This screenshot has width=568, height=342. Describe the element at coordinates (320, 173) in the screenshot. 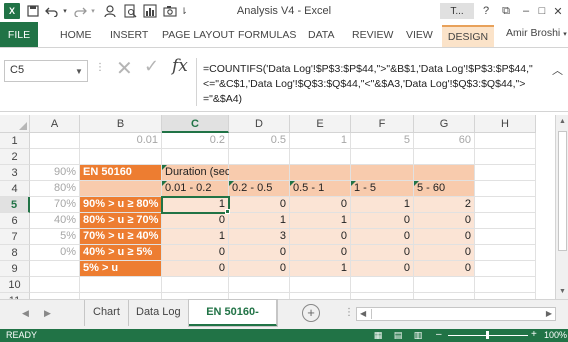

I see `cell-e3` at that location.